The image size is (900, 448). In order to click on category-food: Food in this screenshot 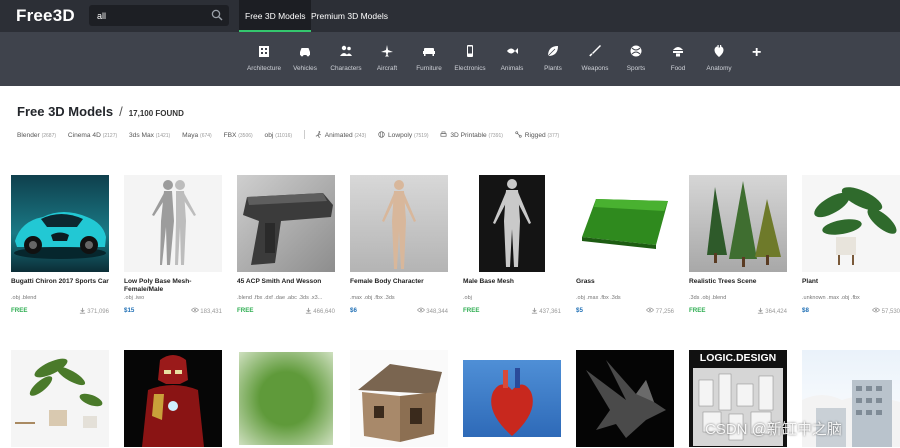, I will do `click(678, 58)`.